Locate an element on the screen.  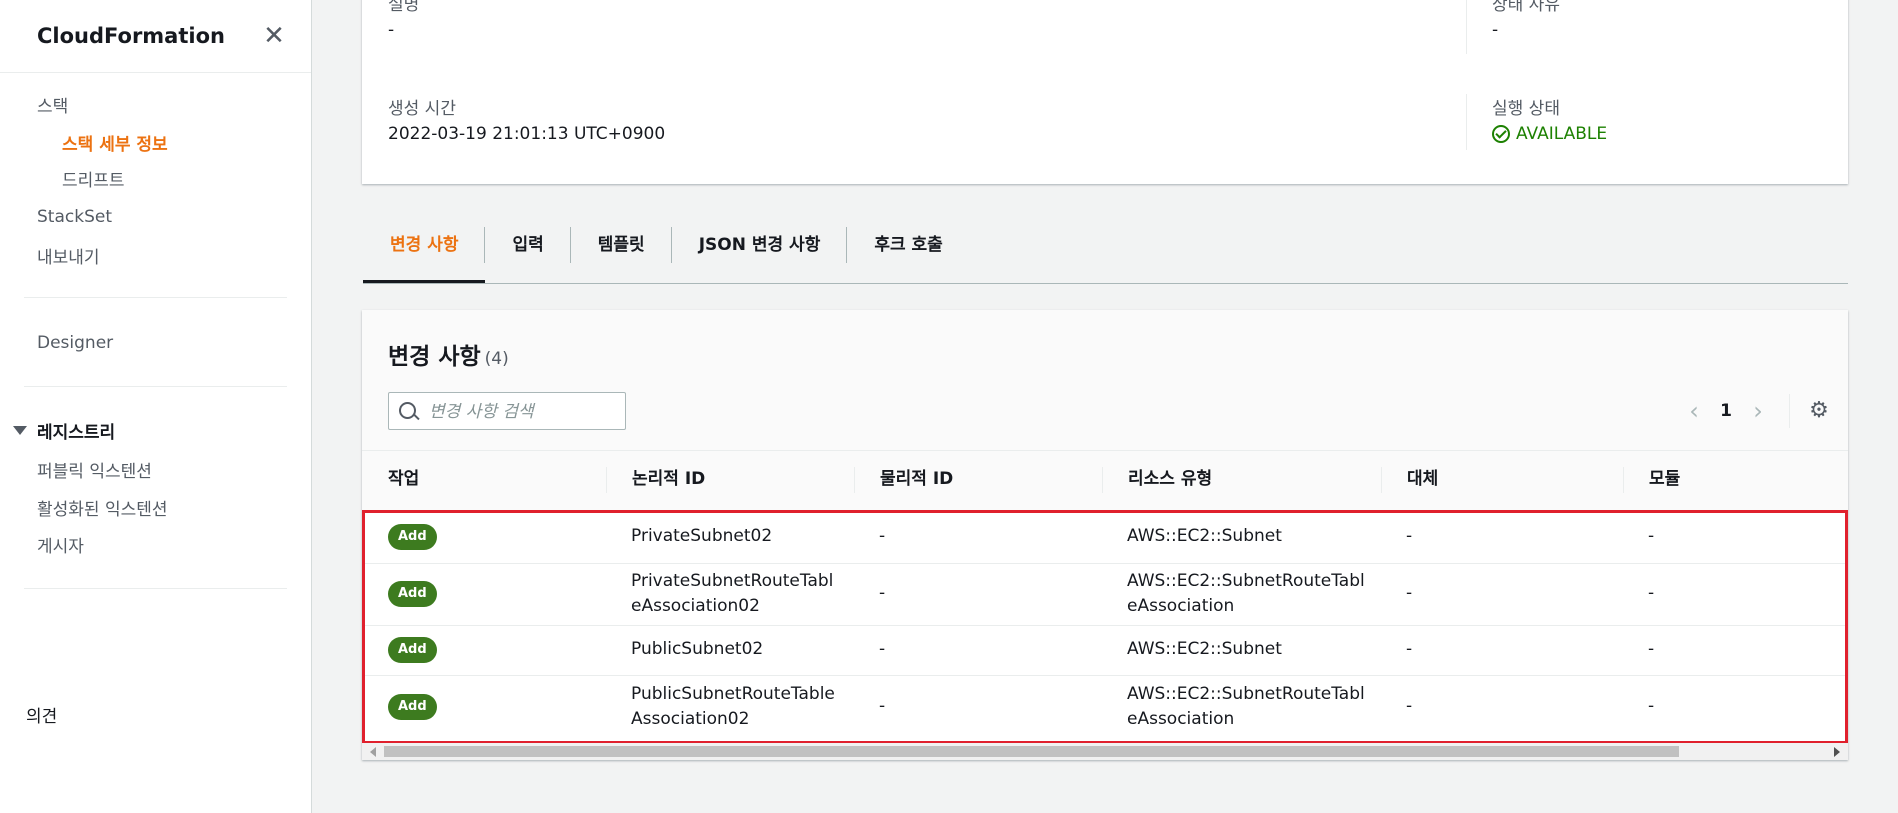
sidebar-item-public-extensions: 퍼블릭 익스텐션 is located at coordinates (94, 469).